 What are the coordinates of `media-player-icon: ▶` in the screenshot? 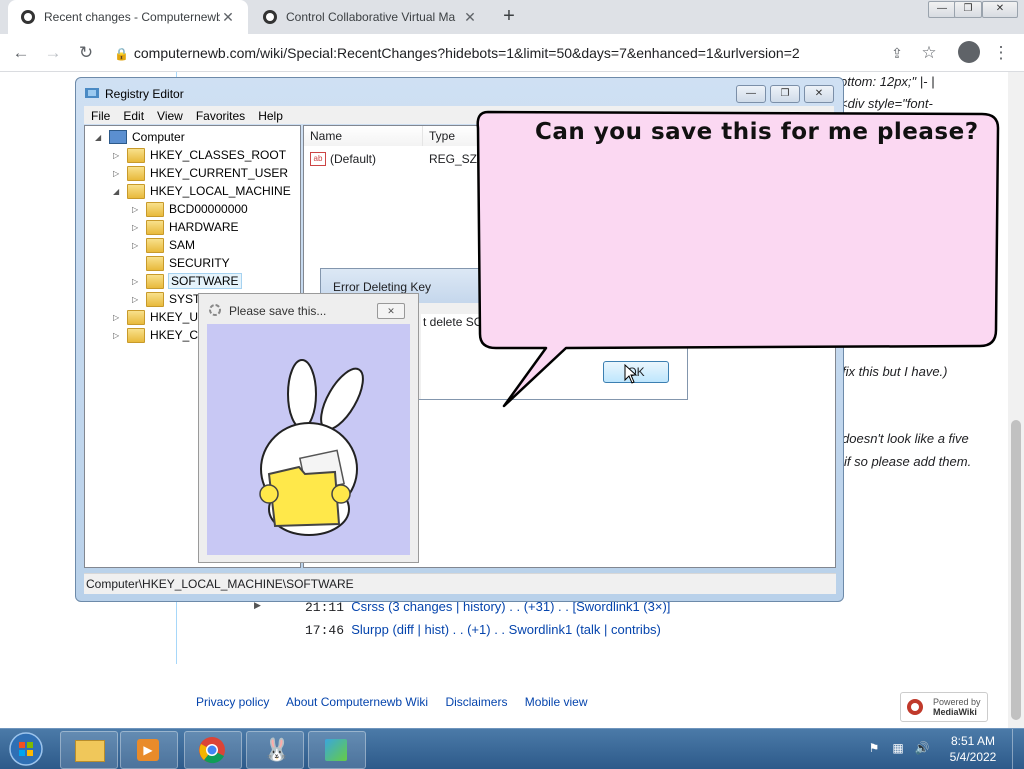 It's located at (148, 750).